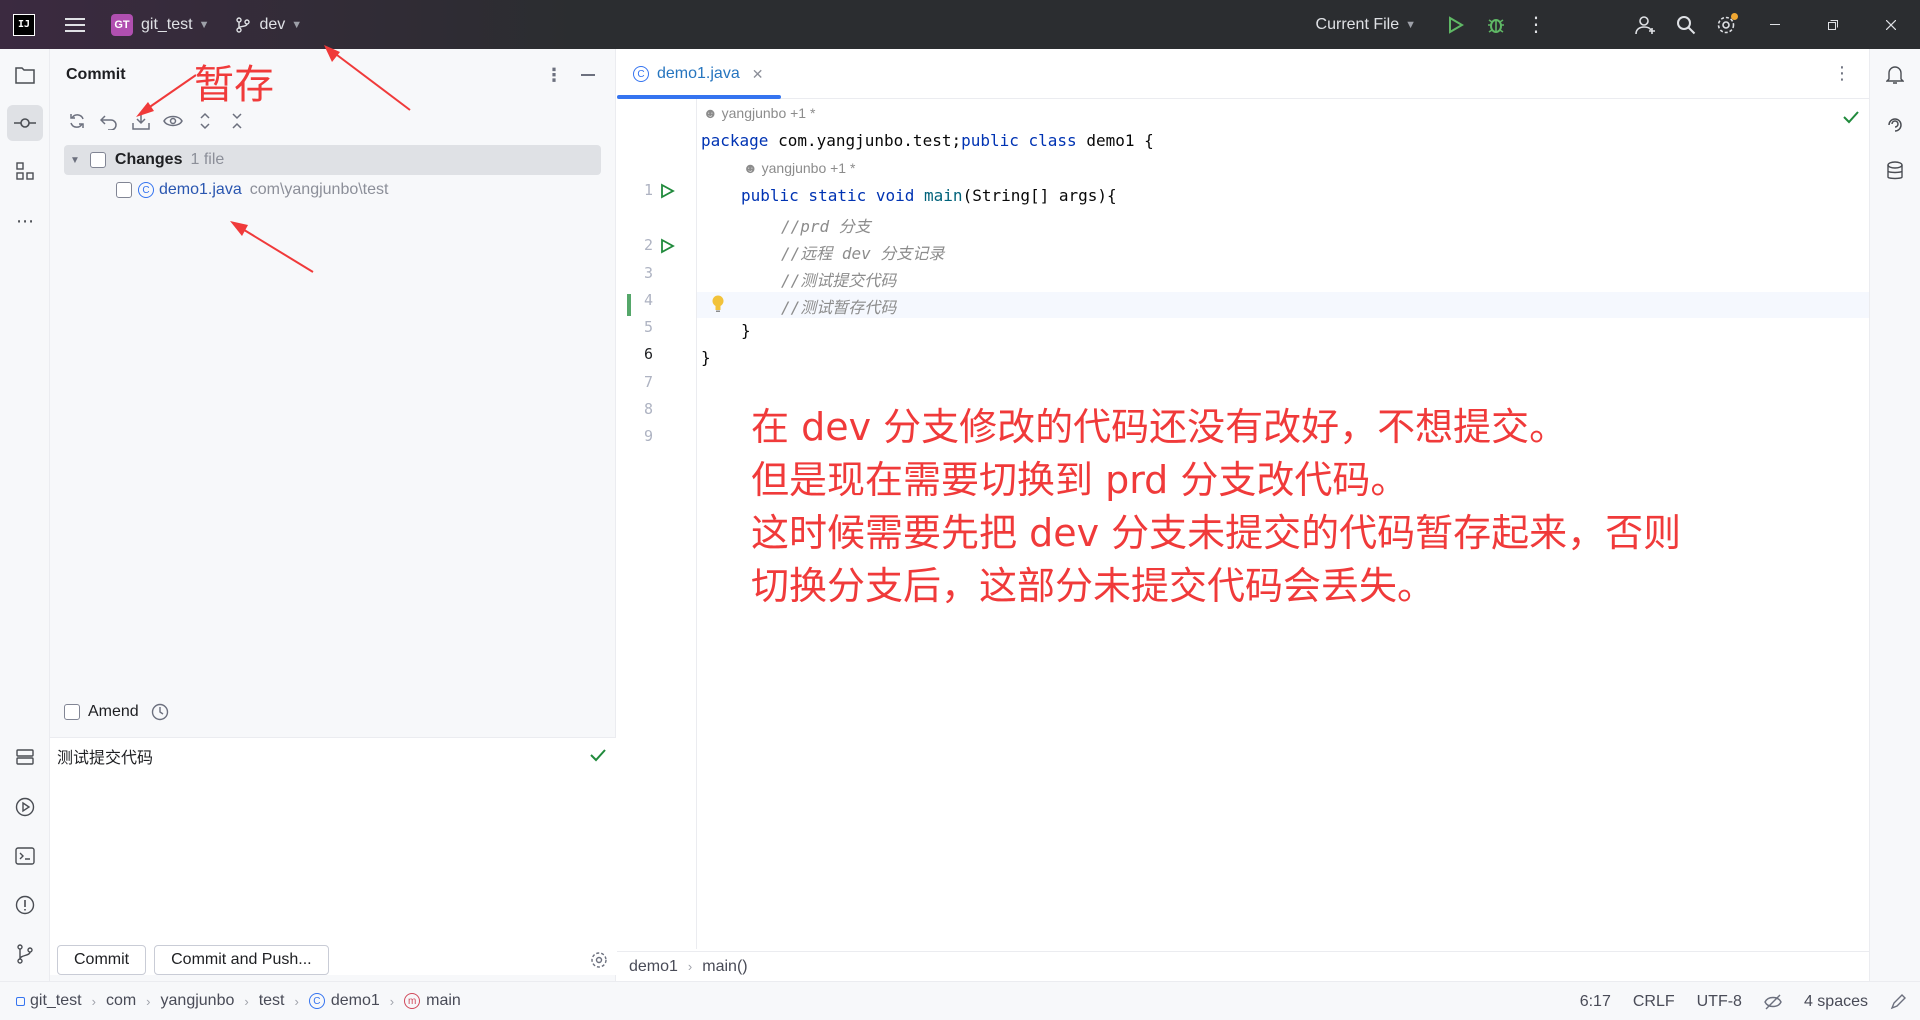  What do you see at coordinates (746, 330) in the screenshot?
I see `code-line-7: }` at bounding box center [746, 330].